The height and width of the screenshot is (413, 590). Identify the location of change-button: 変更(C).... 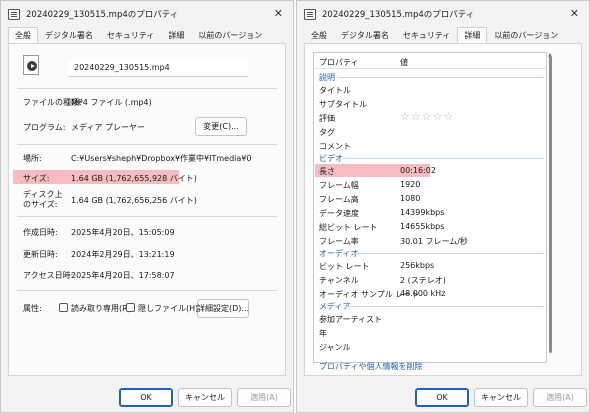
(221, 126).